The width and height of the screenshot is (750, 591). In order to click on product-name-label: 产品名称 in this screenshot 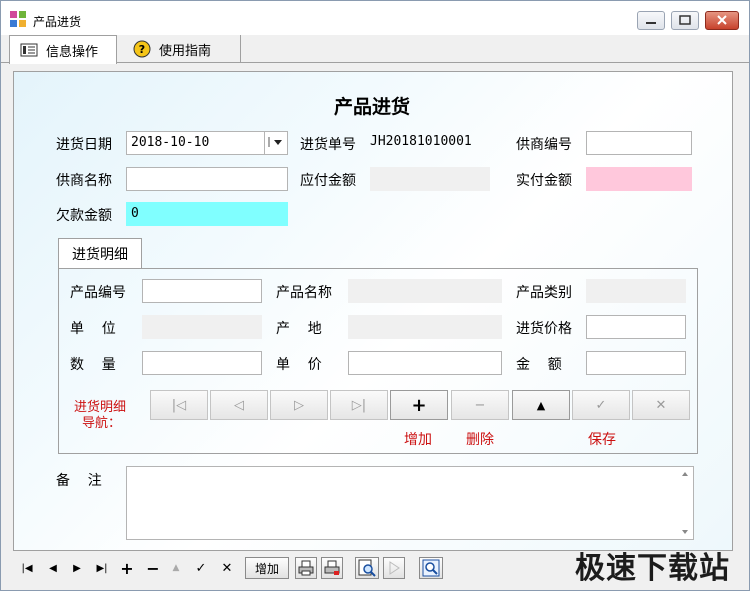, I will do `click(304, 293)`.